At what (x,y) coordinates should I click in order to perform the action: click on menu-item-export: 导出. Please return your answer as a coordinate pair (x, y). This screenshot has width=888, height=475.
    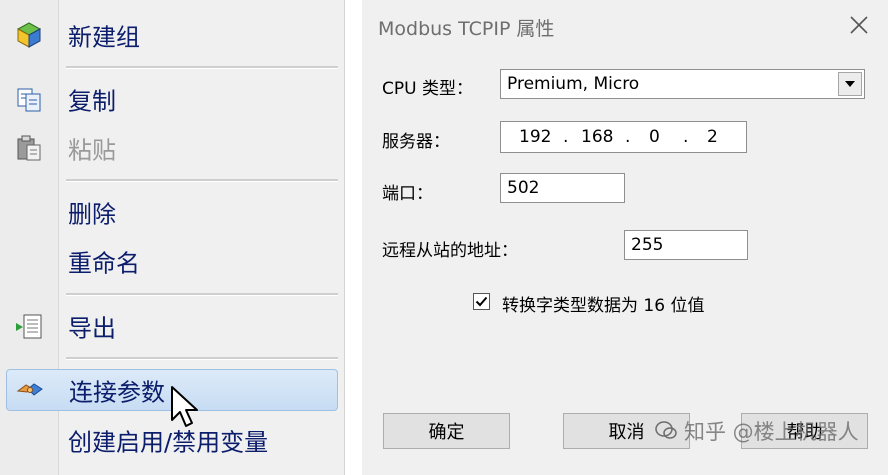
    Looking at the image, I should click on (172, 326).